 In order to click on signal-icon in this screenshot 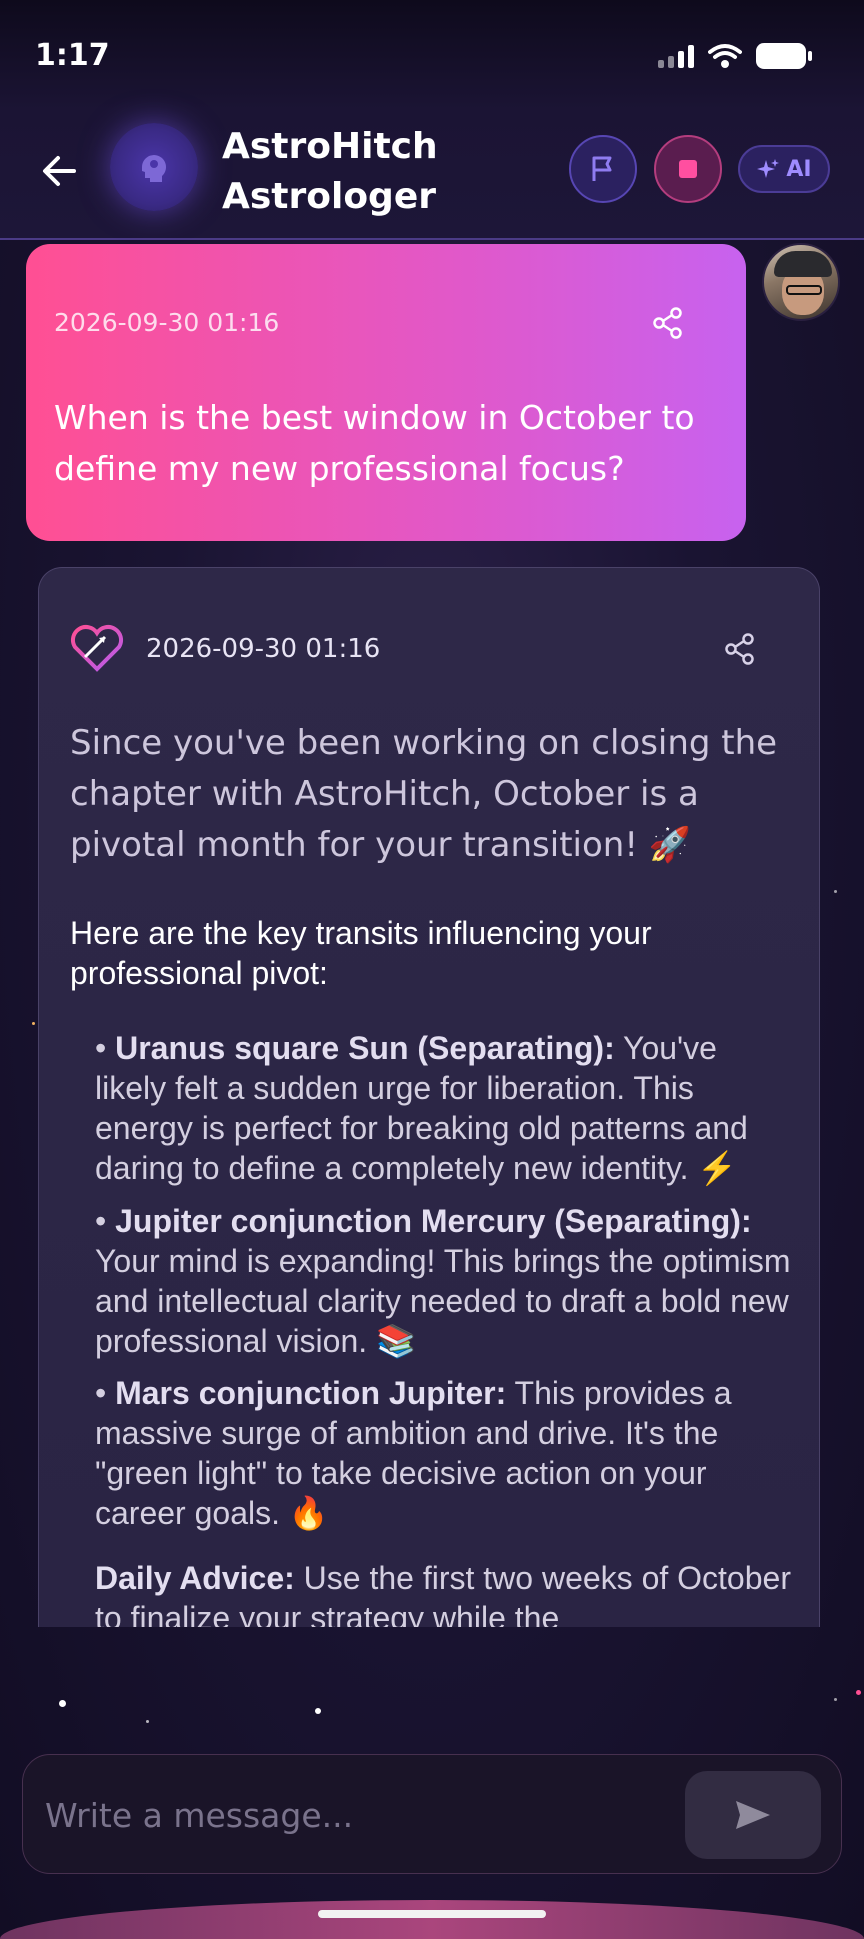, I will do `click(676, 56)`.